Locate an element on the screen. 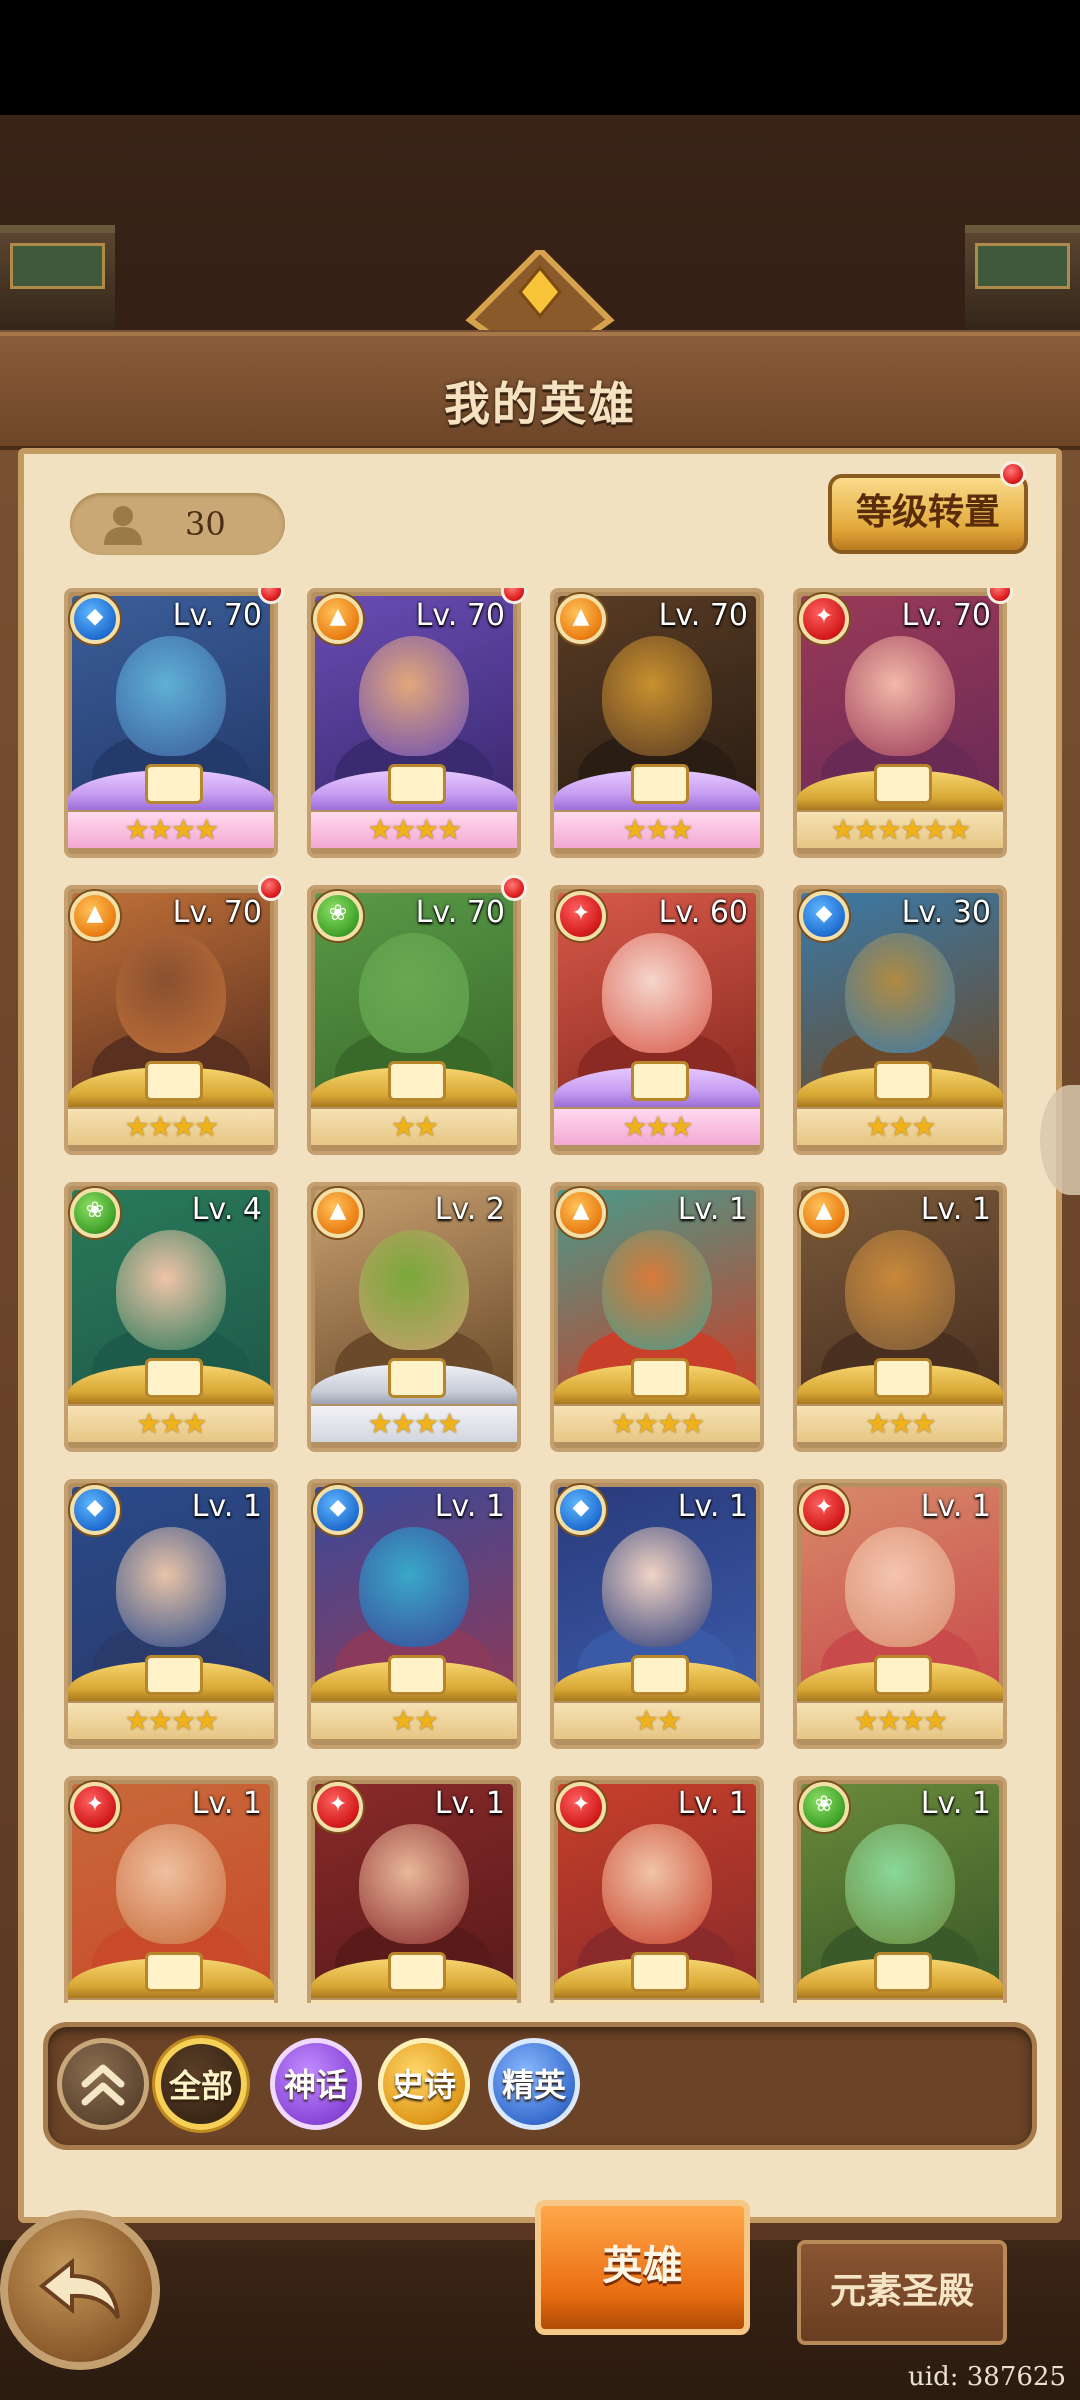 Image resolution: width=1080 pixels, height=2400 pixels. hero-card: ★★★ ✦ Lv. 60 is located at coordinates (657, 1020).